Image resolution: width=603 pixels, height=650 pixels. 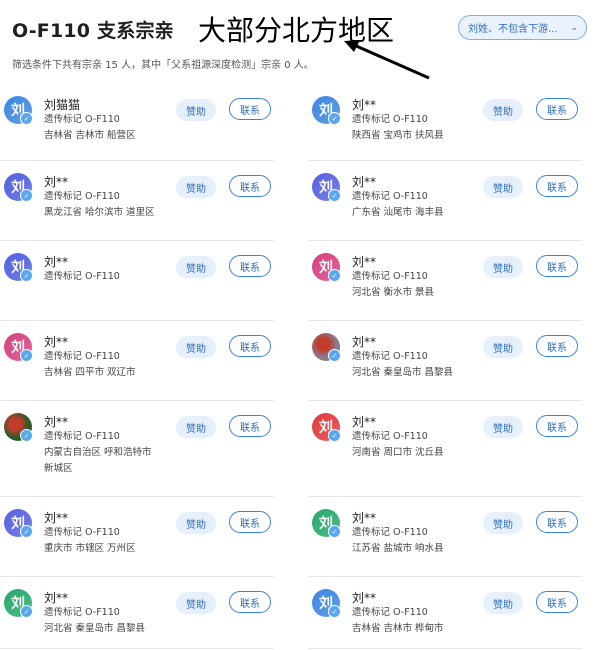 I want to click on relative-card: 刘 ✓ 刘猫猫 遗传标记 O-F110 吉林省 吉林市 船营区 赞助 联系, so click(x=137, y=122).